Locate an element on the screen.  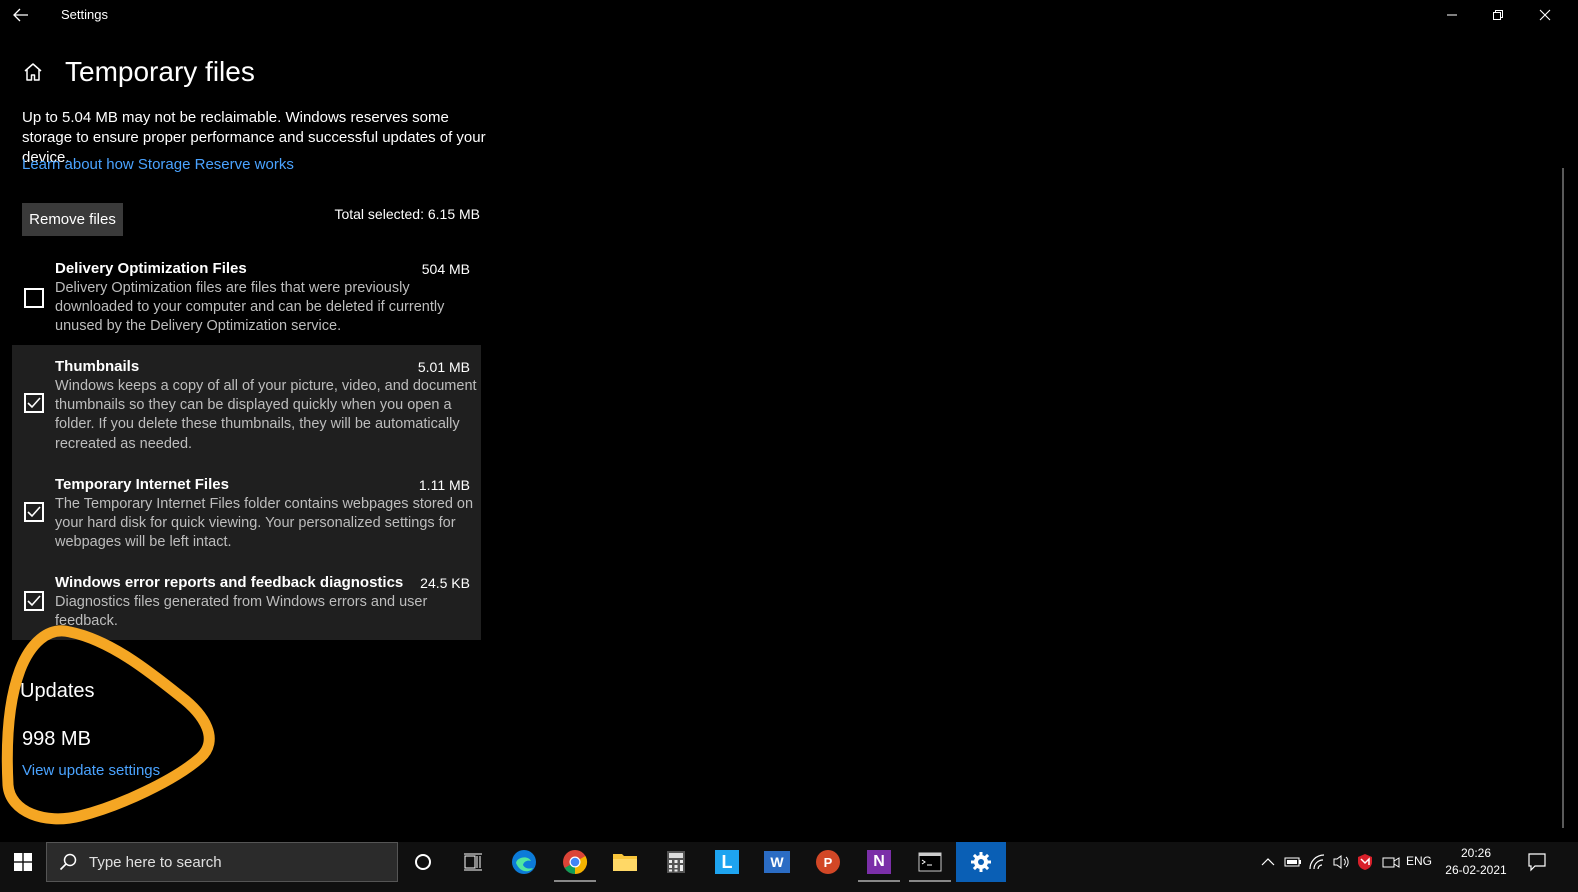
onenote-button: N is located at coordinates (879, 862).